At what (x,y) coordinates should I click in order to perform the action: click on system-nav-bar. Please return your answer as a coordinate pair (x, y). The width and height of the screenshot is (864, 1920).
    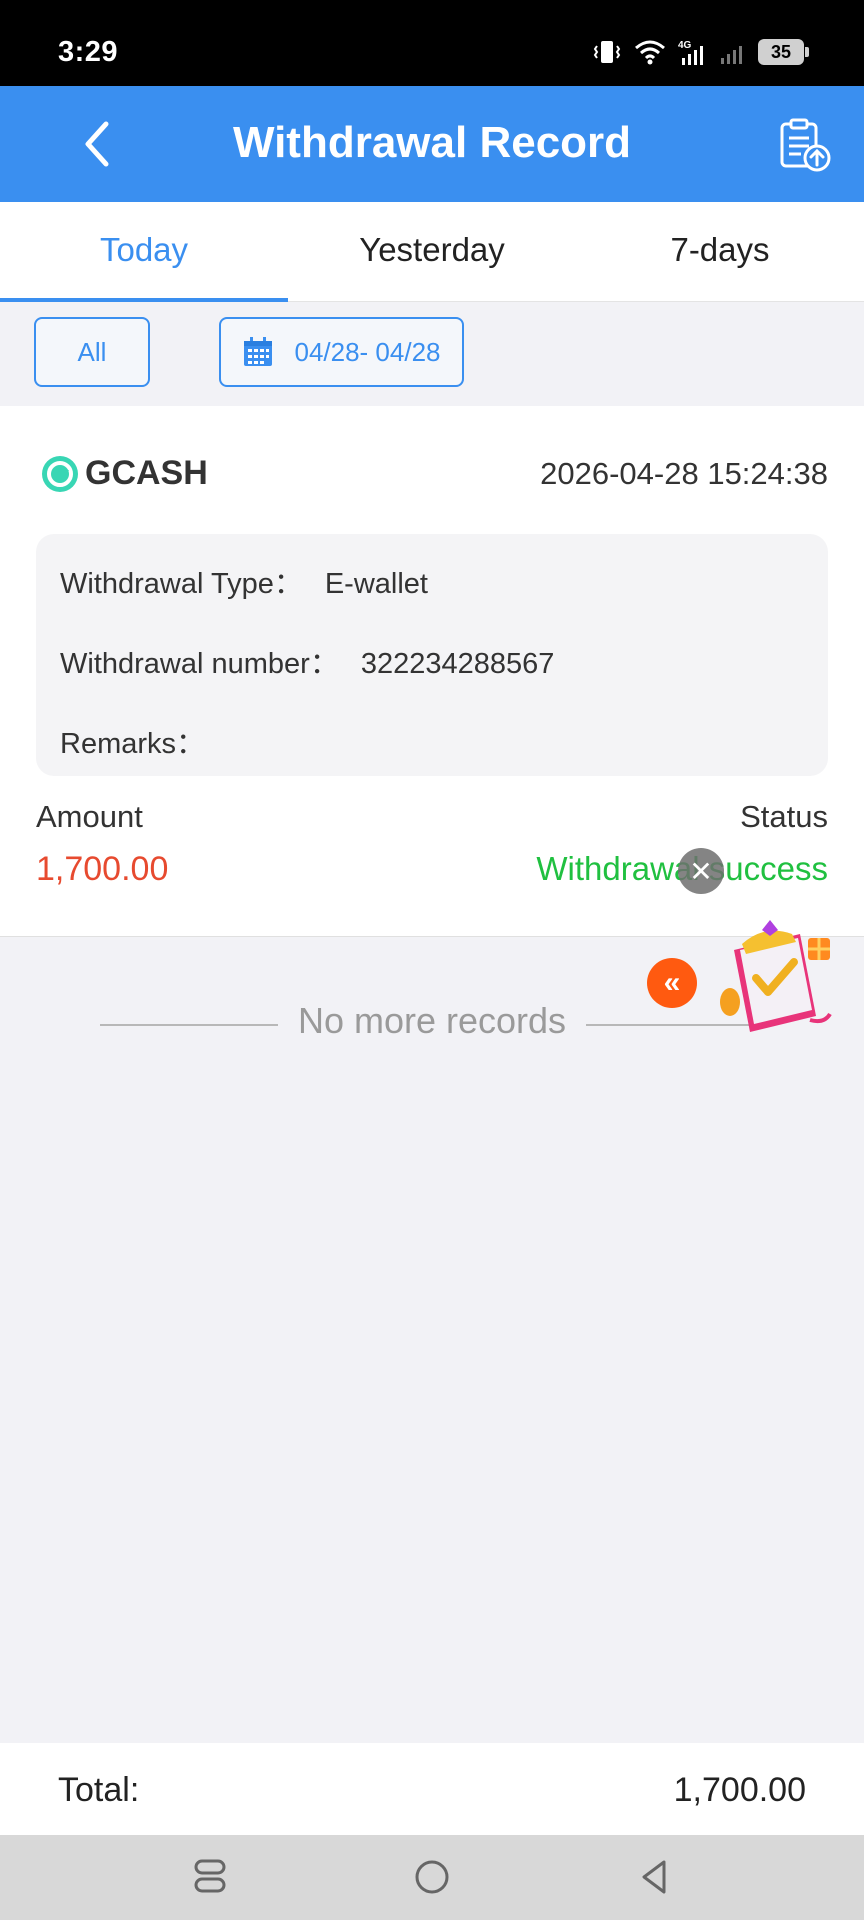
    Looking at the image, I should click on (432, 1877).